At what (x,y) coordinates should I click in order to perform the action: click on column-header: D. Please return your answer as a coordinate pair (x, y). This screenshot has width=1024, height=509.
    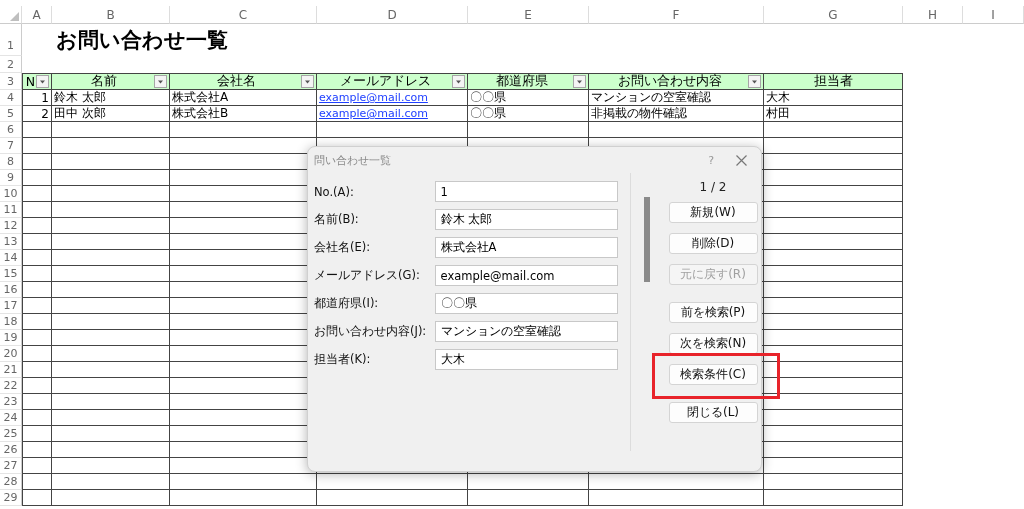
    Looking at the image, I should click on (392, 14).